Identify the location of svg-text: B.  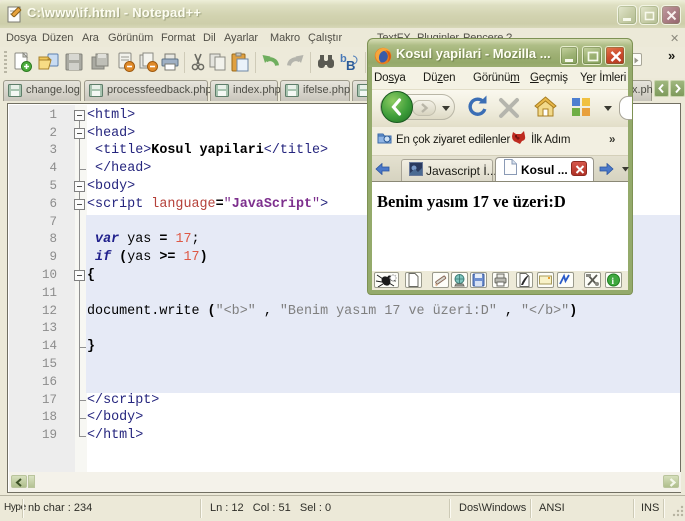
(350, 65).